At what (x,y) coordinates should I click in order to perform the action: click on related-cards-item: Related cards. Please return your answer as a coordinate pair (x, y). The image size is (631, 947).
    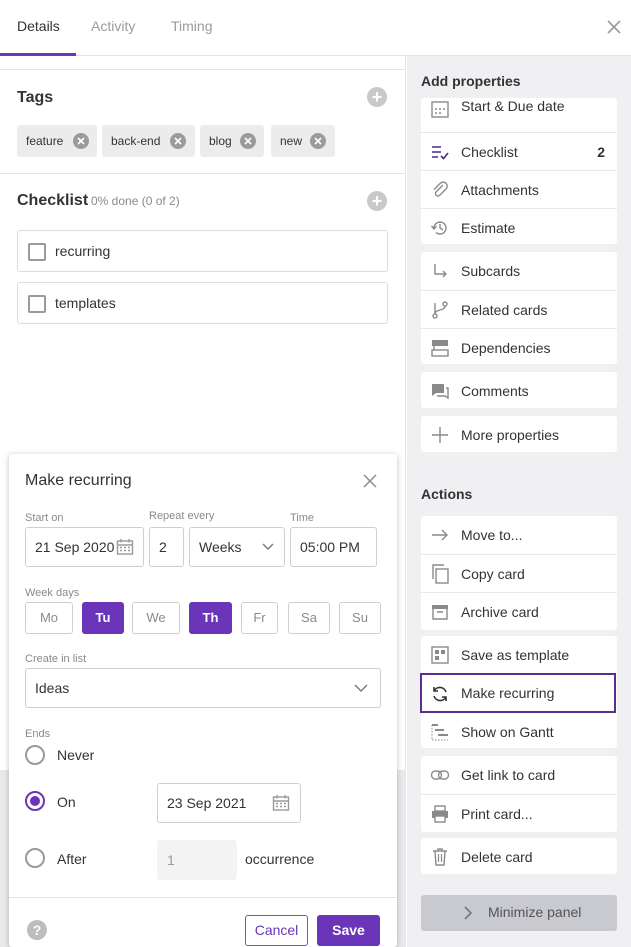
    Looking at the image, I should click on (519, 309).